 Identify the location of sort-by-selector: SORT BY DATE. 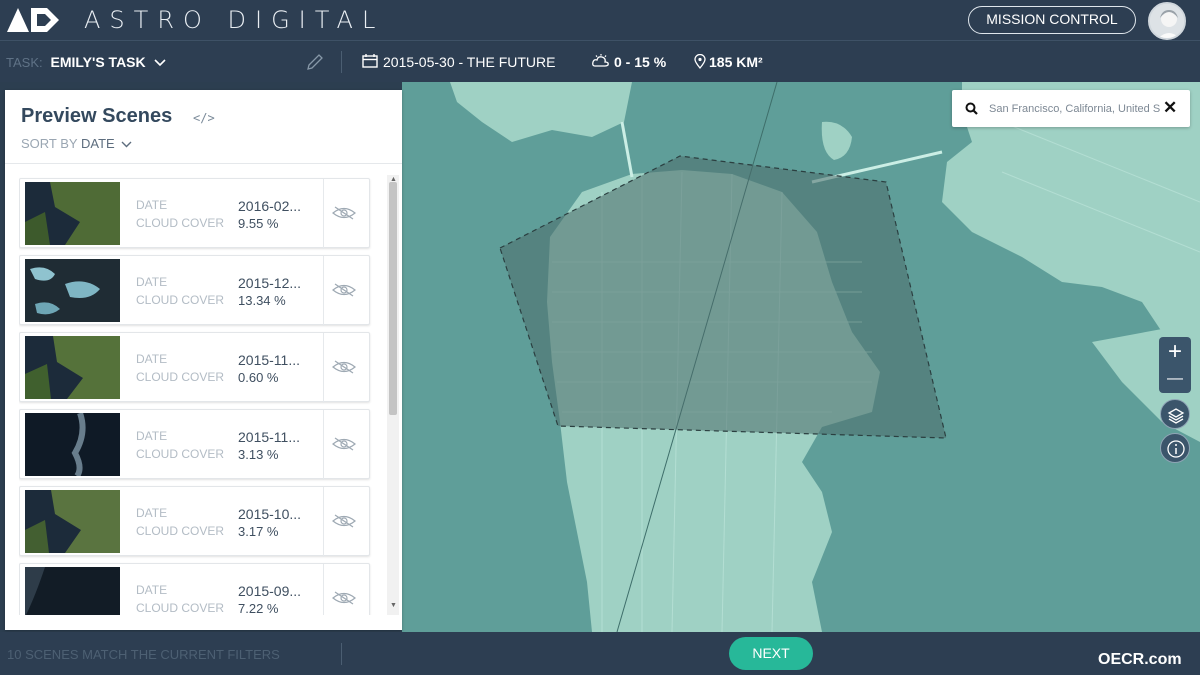
(76, 143).